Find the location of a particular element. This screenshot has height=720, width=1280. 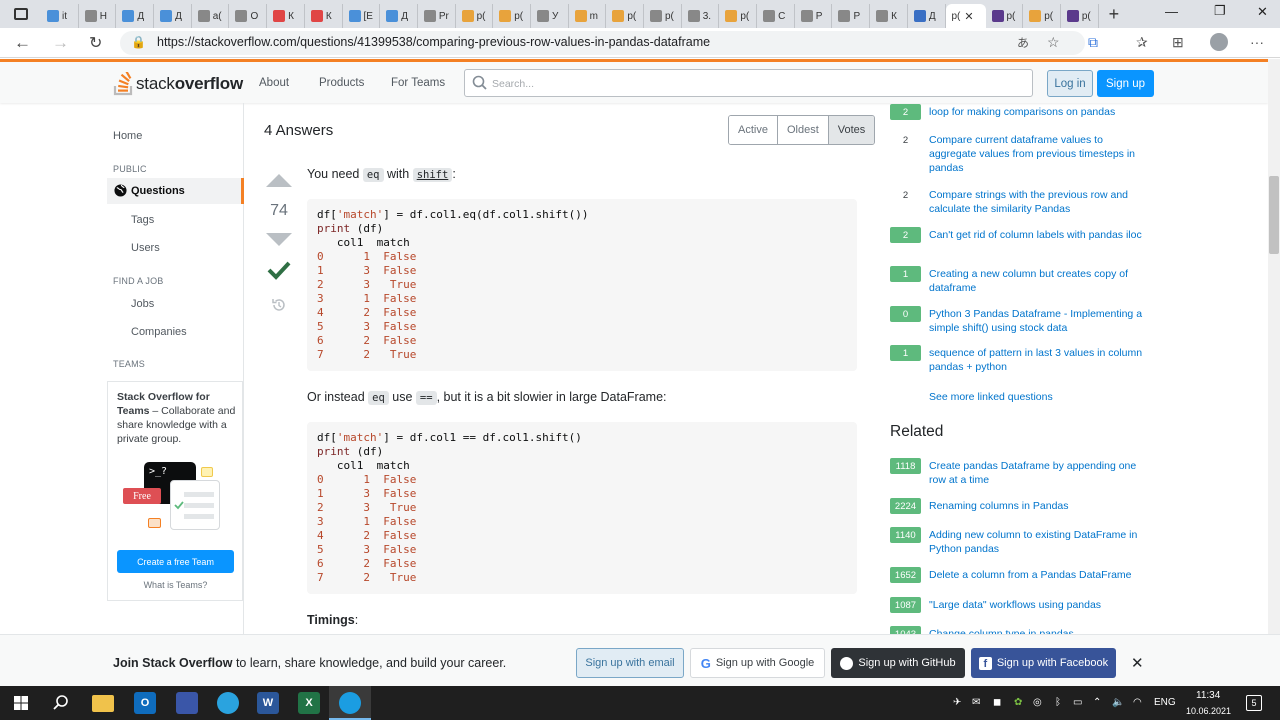

nav-about: About is located at coordinates (274, 83).